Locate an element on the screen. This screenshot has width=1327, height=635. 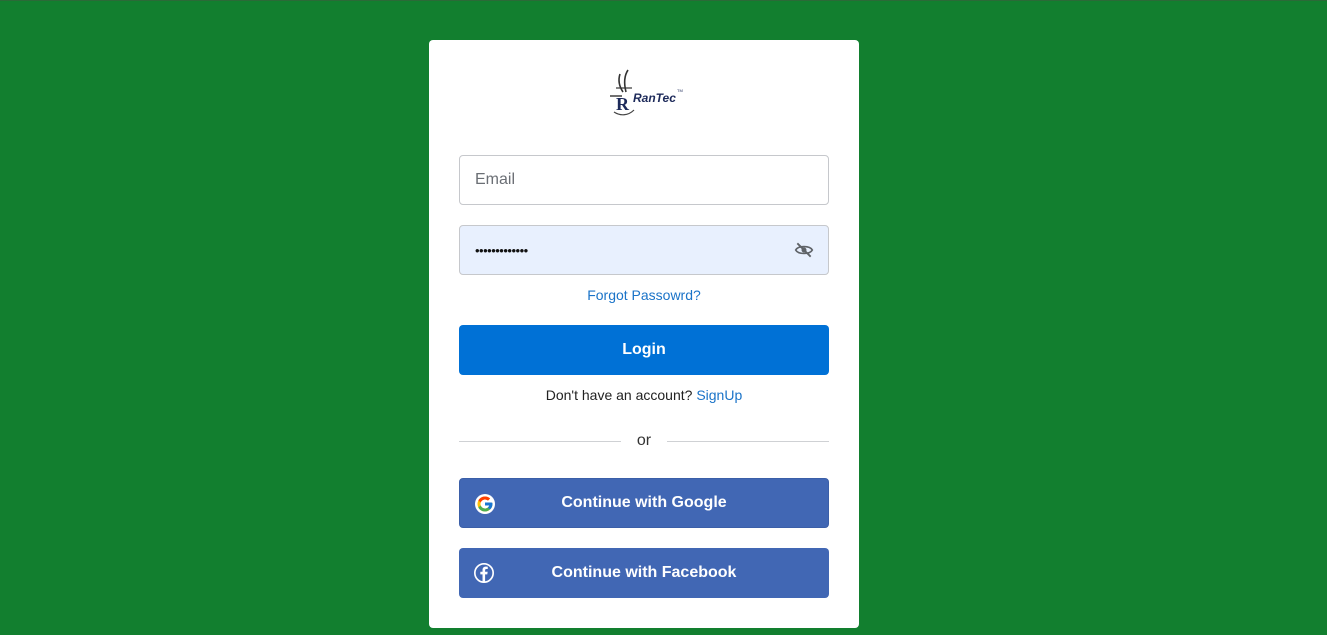
forgot-password-link: Forgot Passowrd? is located at coordinates (644, 295).